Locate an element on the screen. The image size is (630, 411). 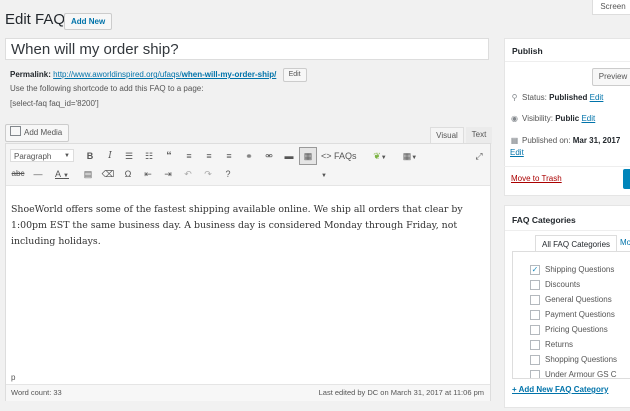
category-item-pricing: Pricing Questions is located at coordinates (569, 330).